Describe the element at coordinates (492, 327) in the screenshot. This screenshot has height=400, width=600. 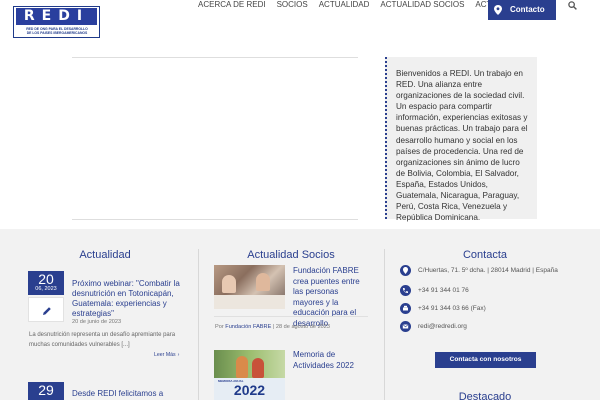
I see `contact-email: redi@redredi.org` at that location.